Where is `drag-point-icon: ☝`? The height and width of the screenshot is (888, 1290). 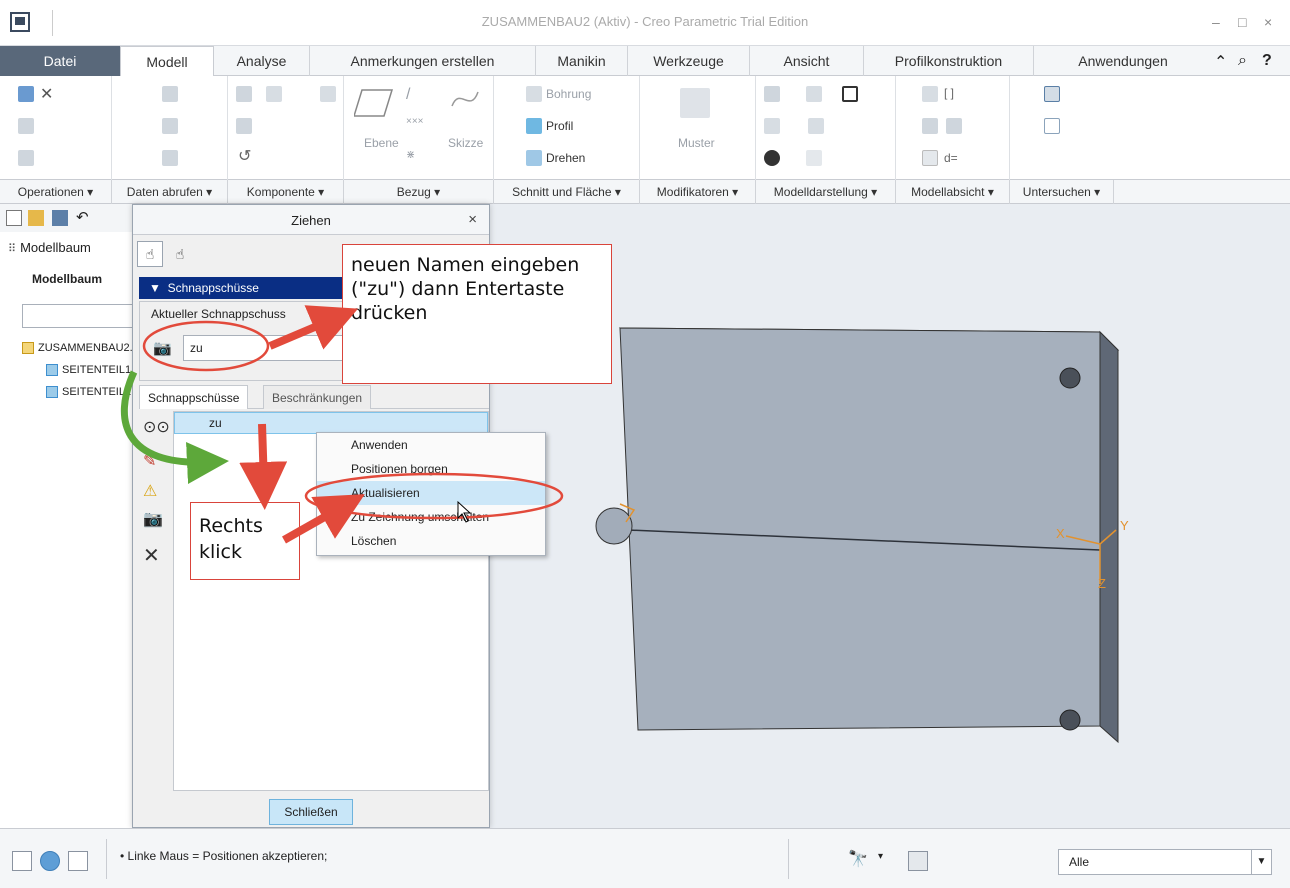 drag-point-icon: ☝ is located at coordinates (150, 254).